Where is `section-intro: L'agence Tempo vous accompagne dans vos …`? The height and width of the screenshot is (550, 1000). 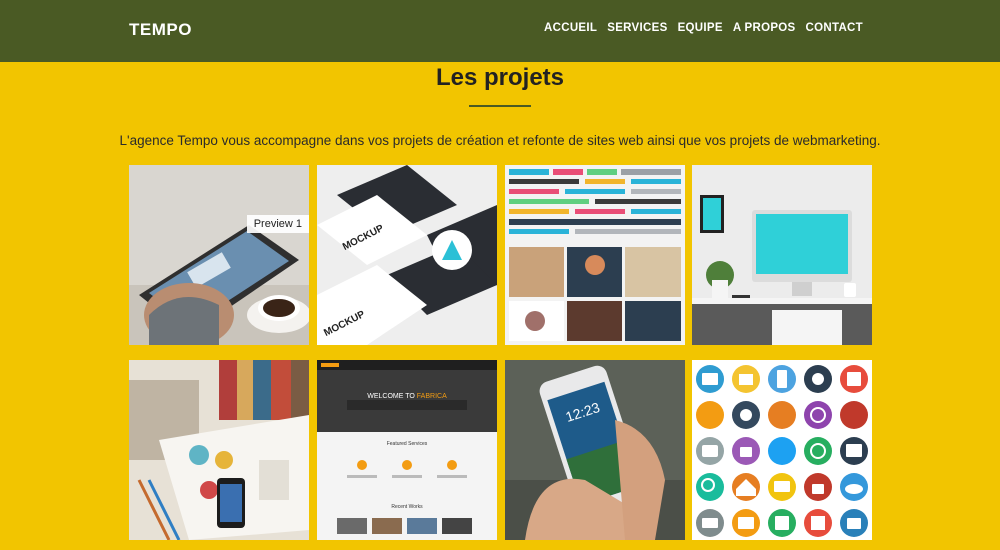
section-intro: L'agence Tempo vous accompagne dans vos … is located at coordinates (500, 140).